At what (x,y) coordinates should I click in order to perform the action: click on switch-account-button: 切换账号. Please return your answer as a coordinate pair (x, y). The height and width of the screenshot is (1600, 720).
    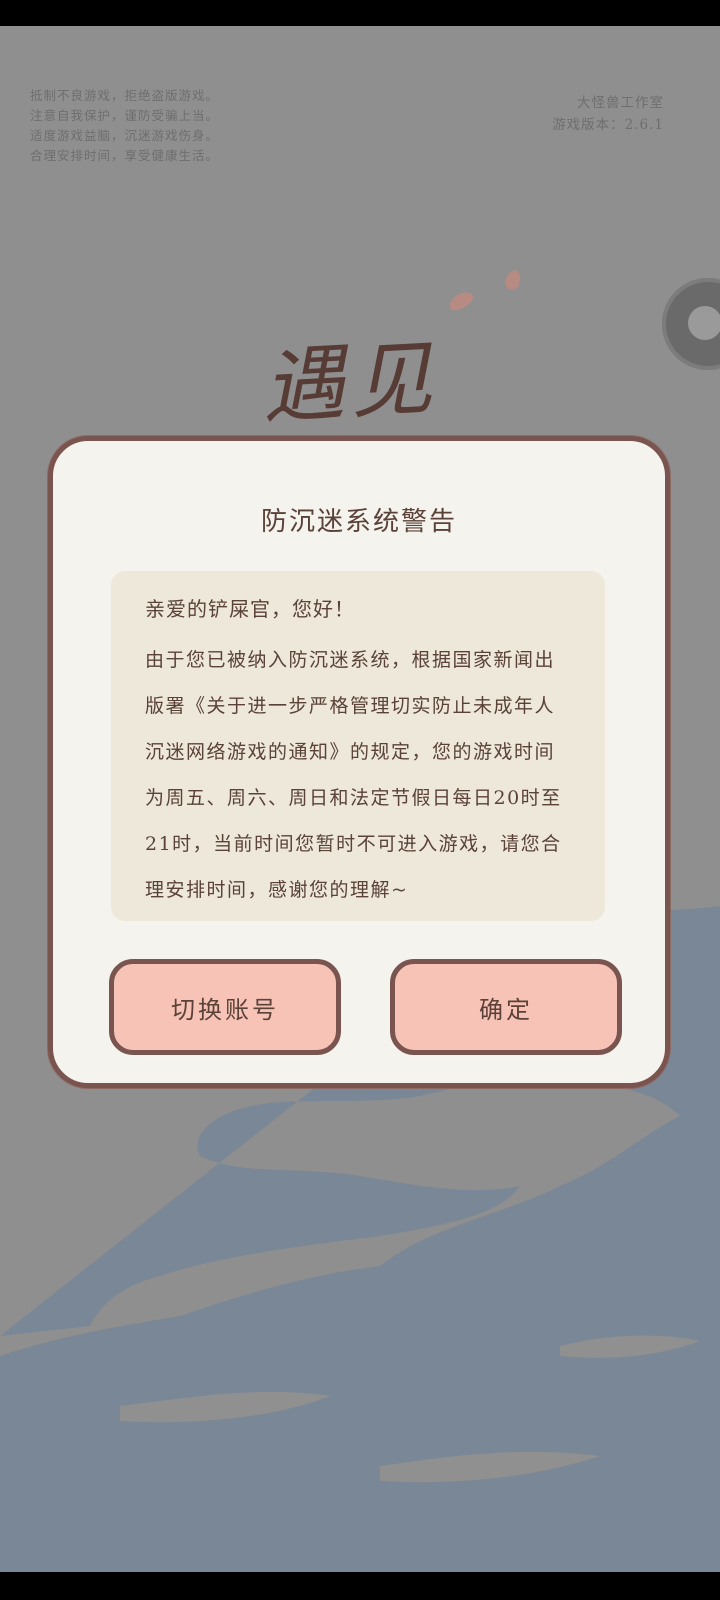
    Looking at the image, I should click on (225, 1007).